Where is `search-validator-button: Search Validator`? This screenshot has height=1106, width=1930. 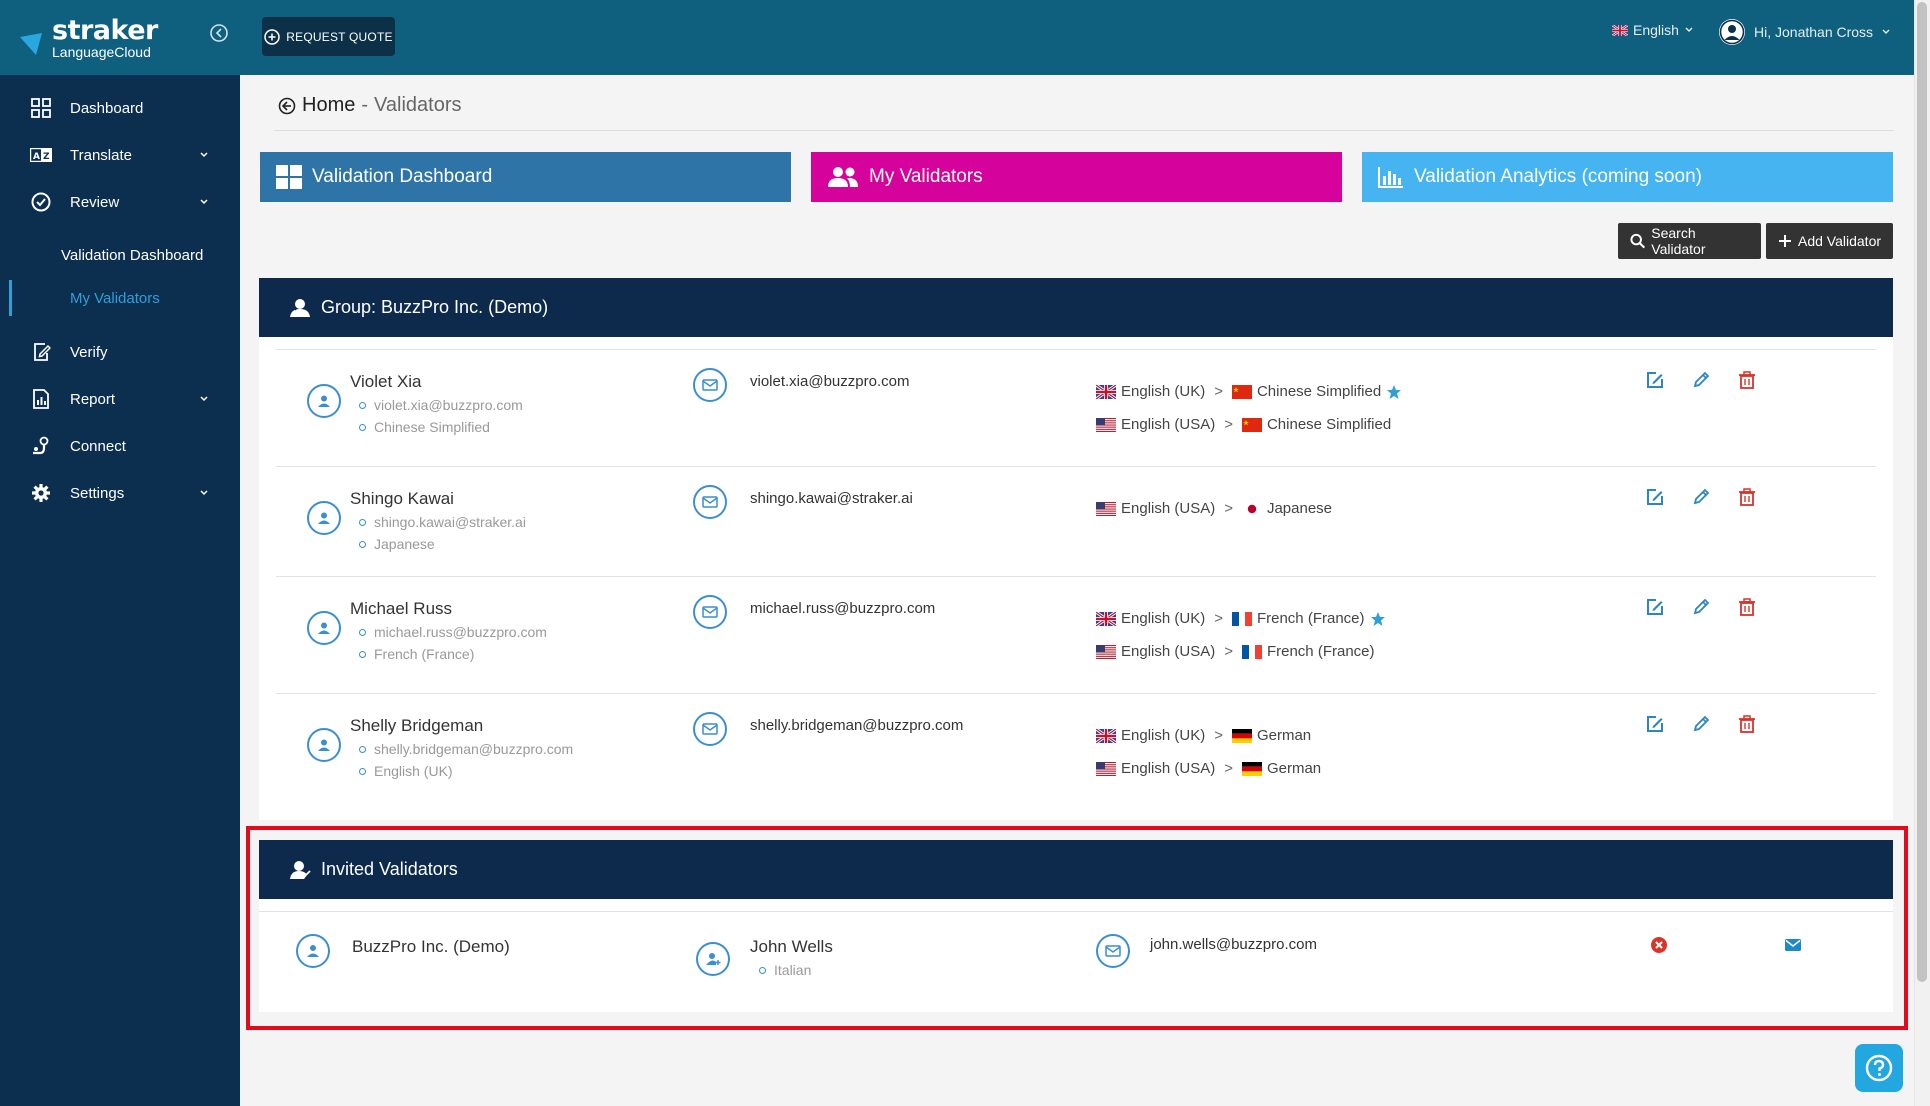 search-validator-button: Search Validator is located at coordinates (1689, 241).